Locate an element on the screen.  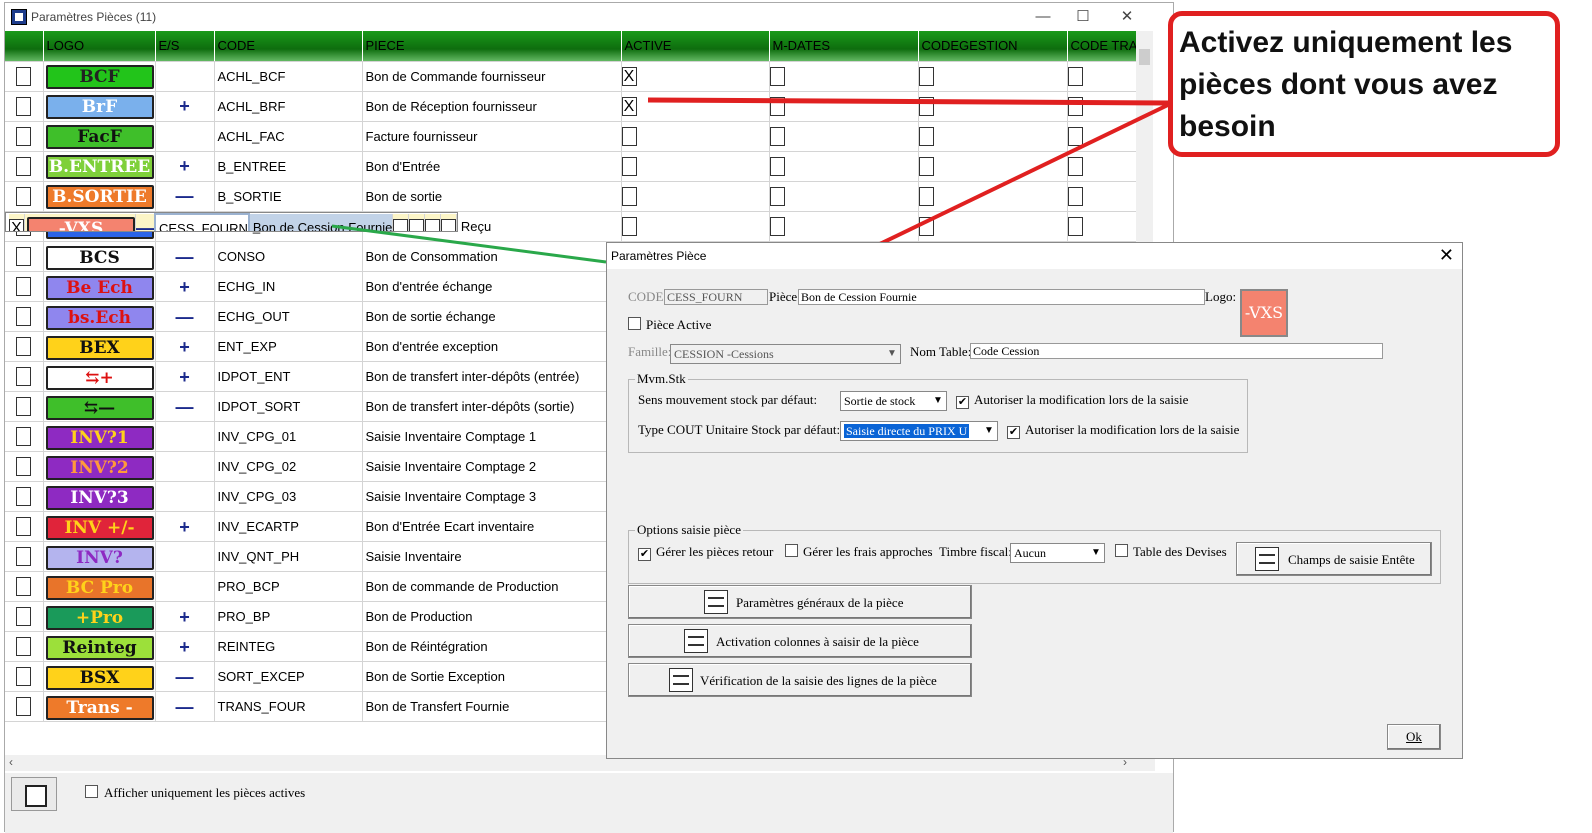
logo-preview: -VXS is located at coordinates (1264, 313).